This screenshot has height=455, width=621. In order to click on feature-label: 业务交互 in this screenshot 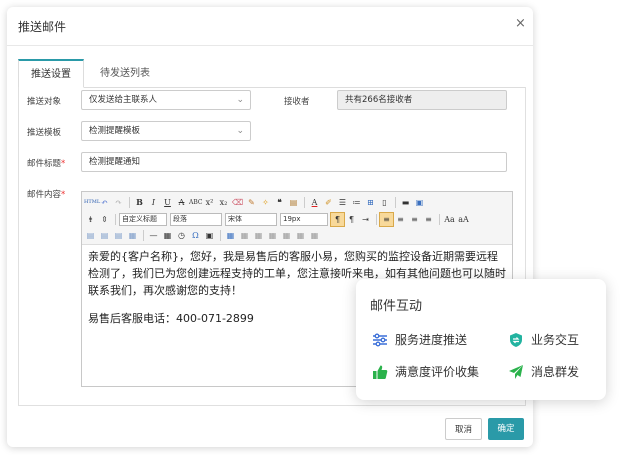, I will do `click(555, 340)`.